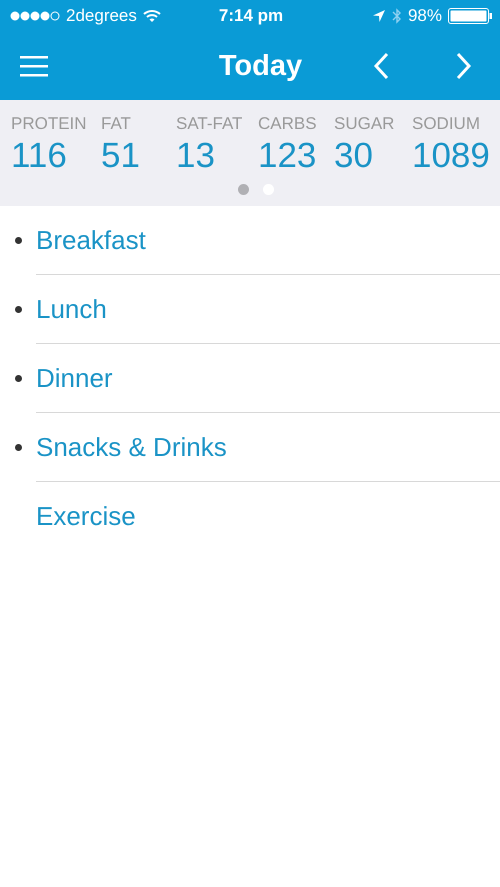 The height and width of the screenshot is (887, 500). I want to click on nutrient-value: 51, so click(120, 156).